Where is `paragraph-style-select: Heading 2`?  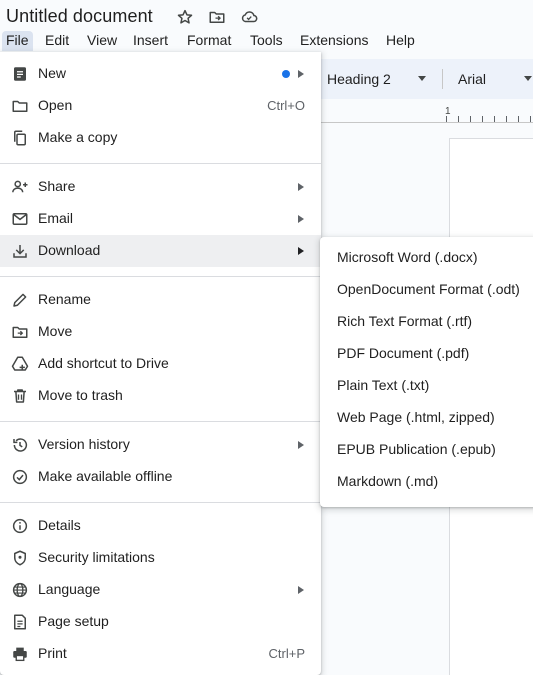 paragraph-style-select: Heading 2 is located at coordinates (359, 79).